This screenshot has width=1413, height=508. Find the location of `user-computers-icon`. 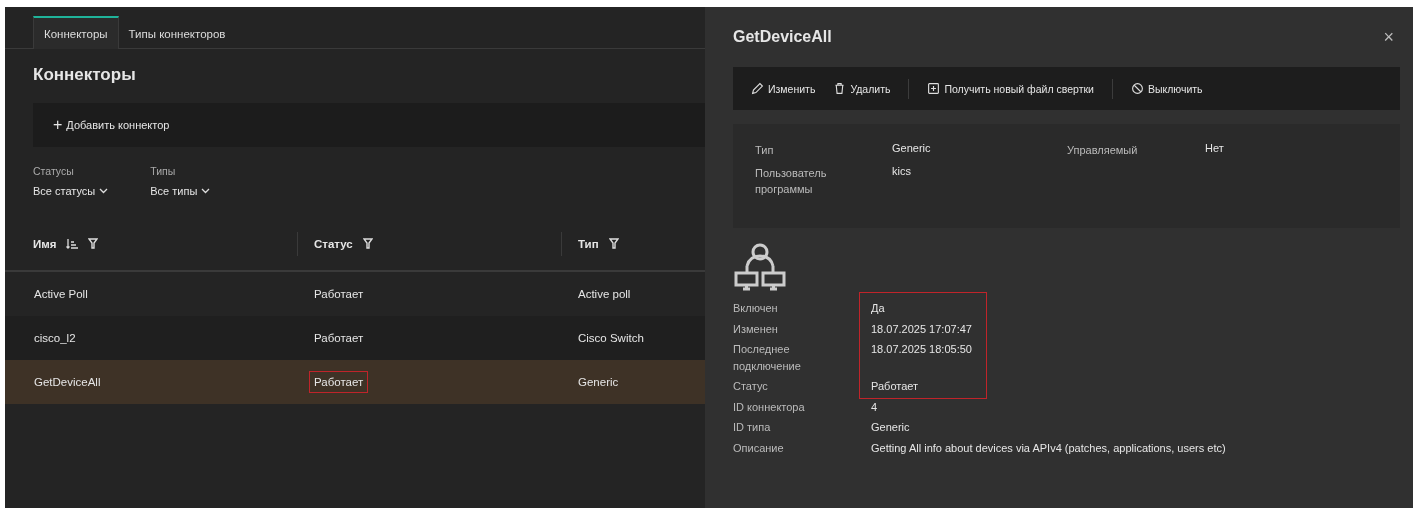

user-computers-icon is located at coordinates (760, 267).